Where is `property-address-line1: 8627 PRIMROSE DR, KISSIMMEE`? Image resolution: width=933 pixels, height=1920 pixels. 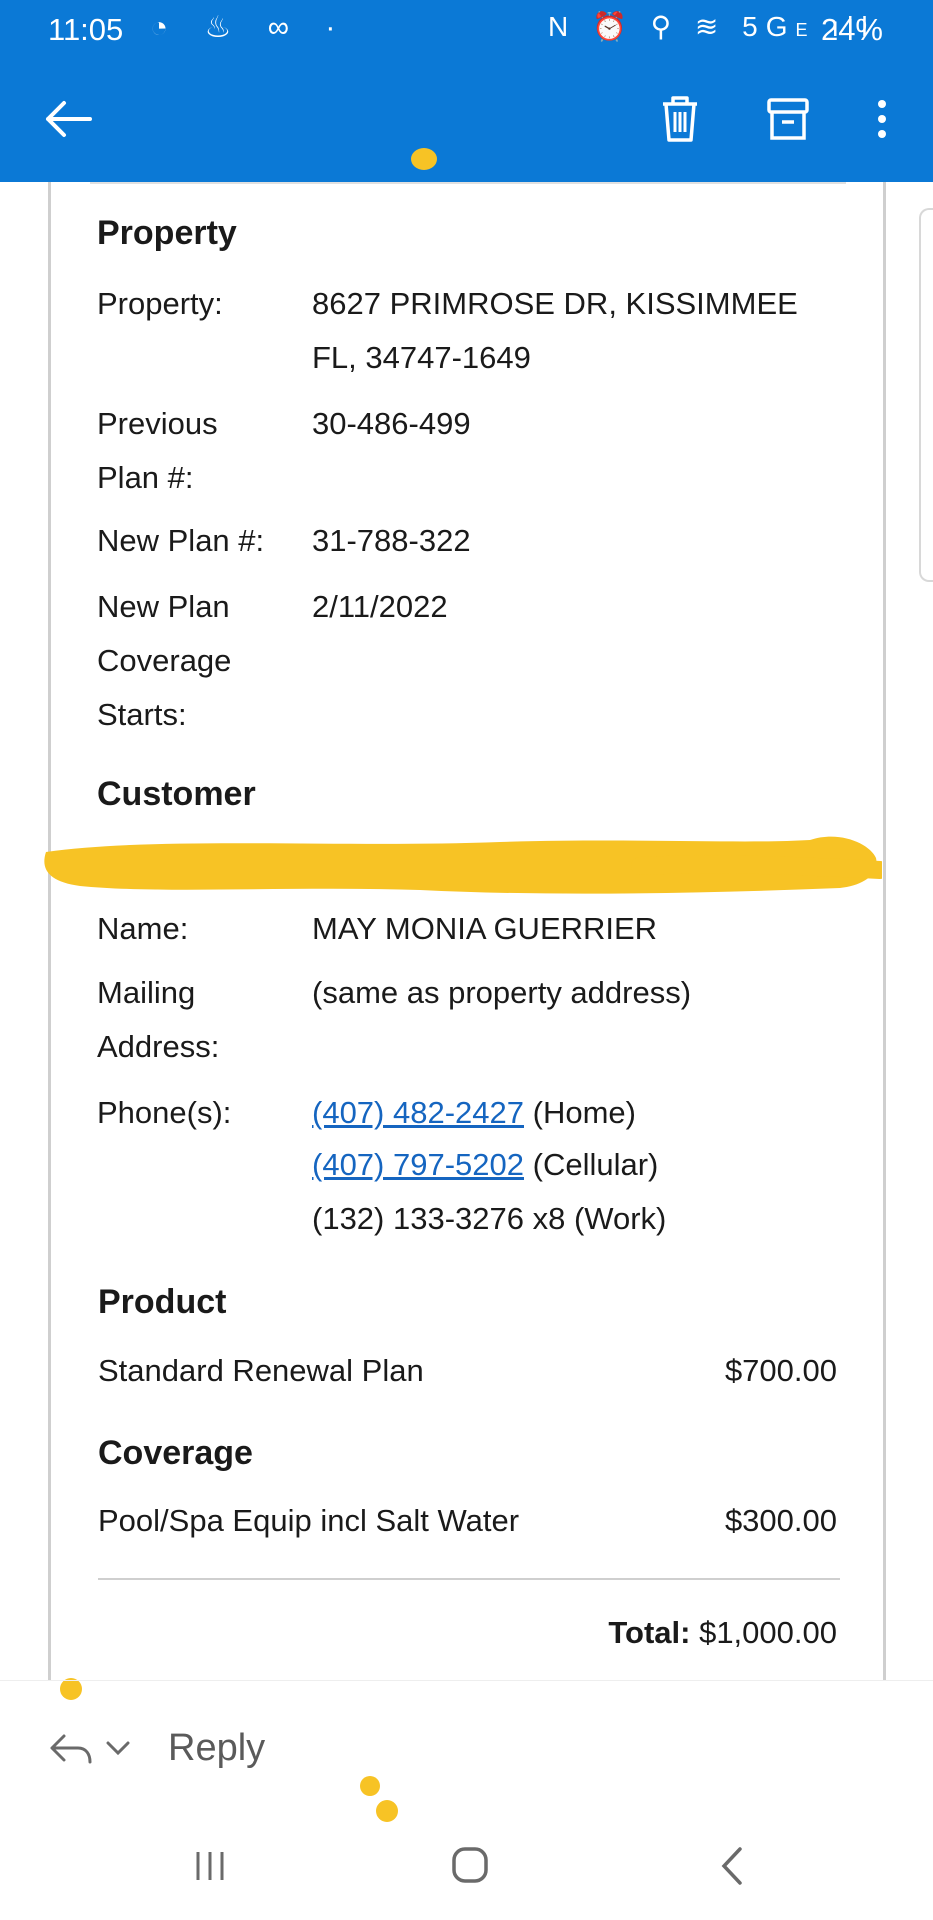
property-address-line1: 8627 PRIMROSE DR, KISSIMMEE is located at coordinates (555, 303).